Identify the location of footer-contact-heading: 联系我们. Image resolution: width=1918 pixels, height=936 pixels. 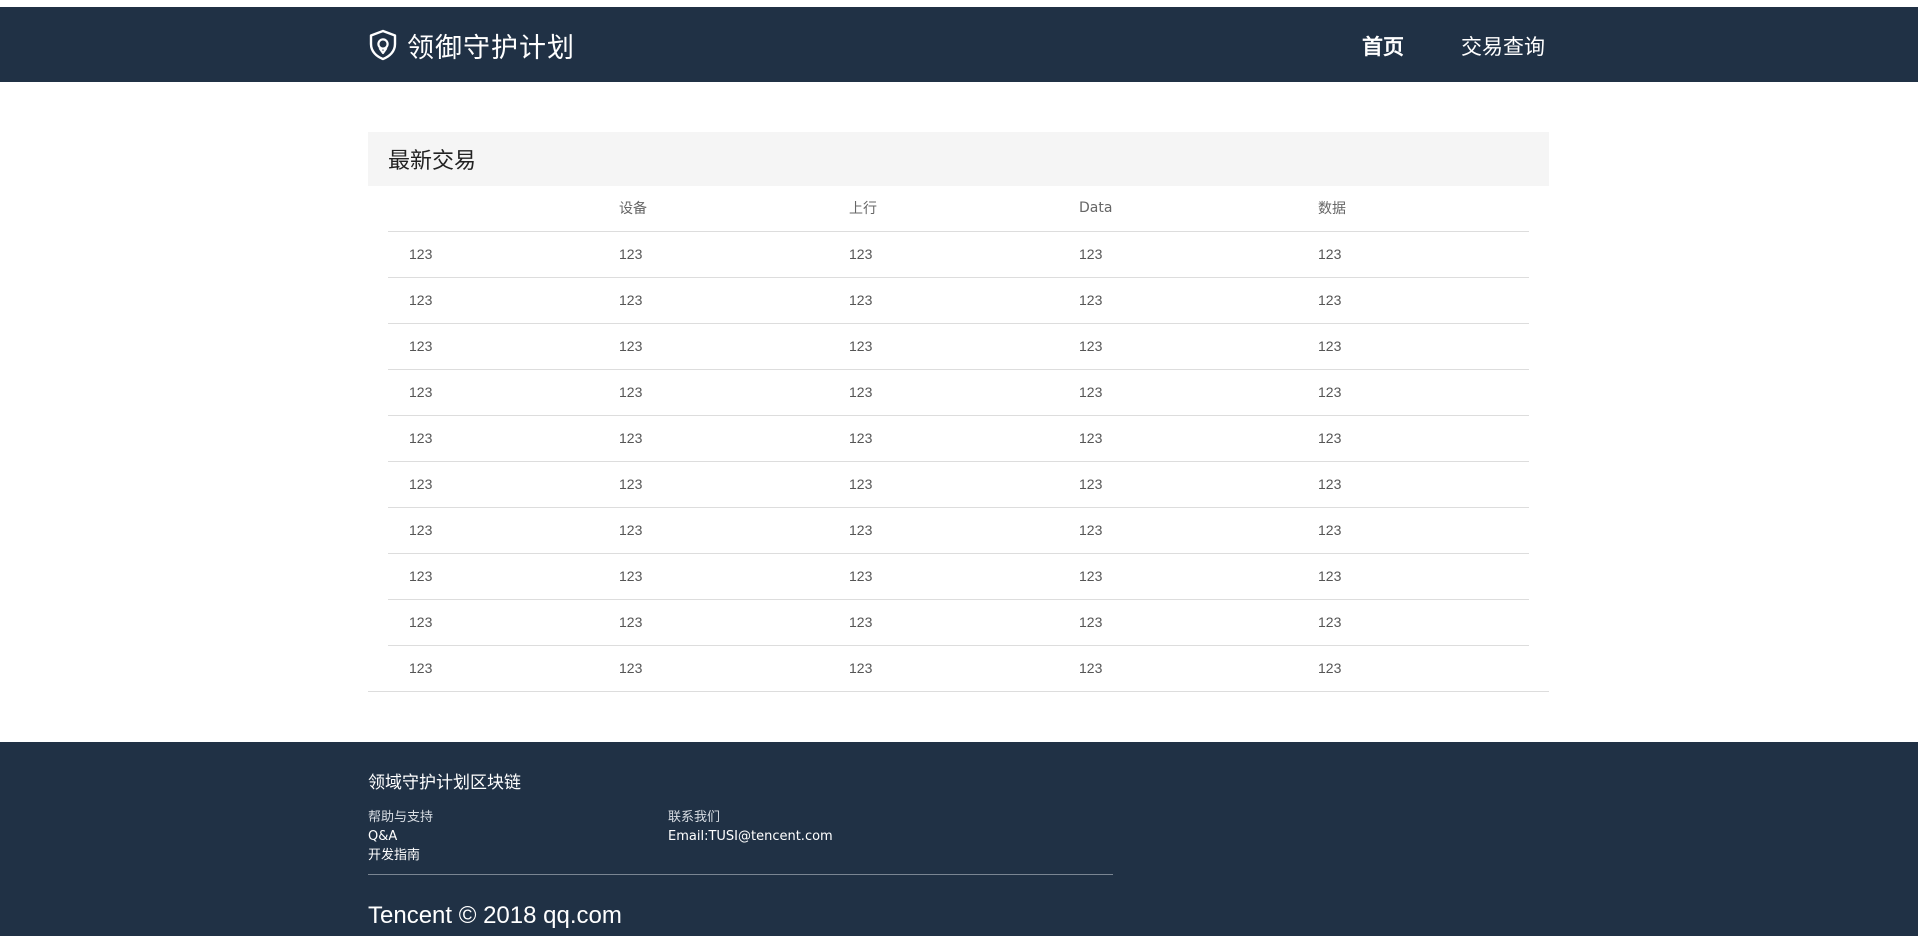
(694, 817).